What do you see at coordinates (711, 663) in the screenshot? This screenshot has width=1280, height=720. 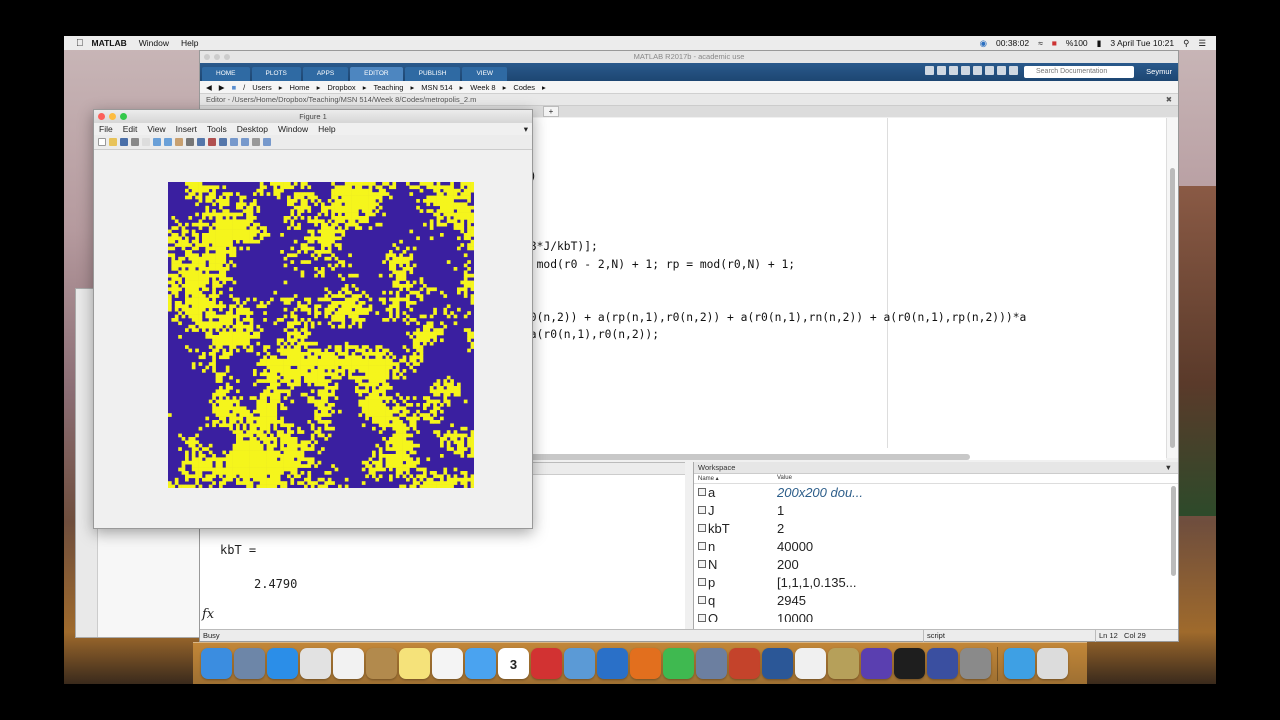 I see `preview-icon` at bounding box center [711, 663].